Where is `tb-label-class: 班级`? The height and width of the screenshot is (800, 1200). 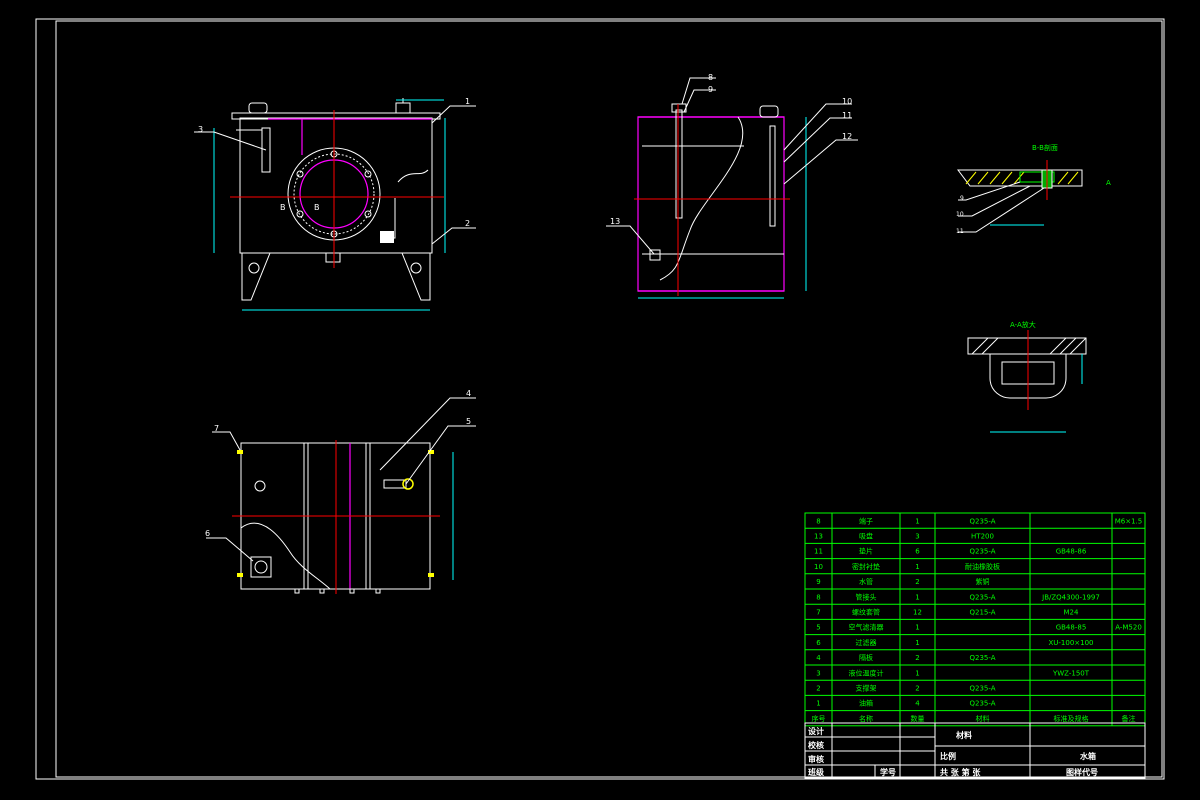 tb-label-class: 班级 is located at coordinates (816, 772).